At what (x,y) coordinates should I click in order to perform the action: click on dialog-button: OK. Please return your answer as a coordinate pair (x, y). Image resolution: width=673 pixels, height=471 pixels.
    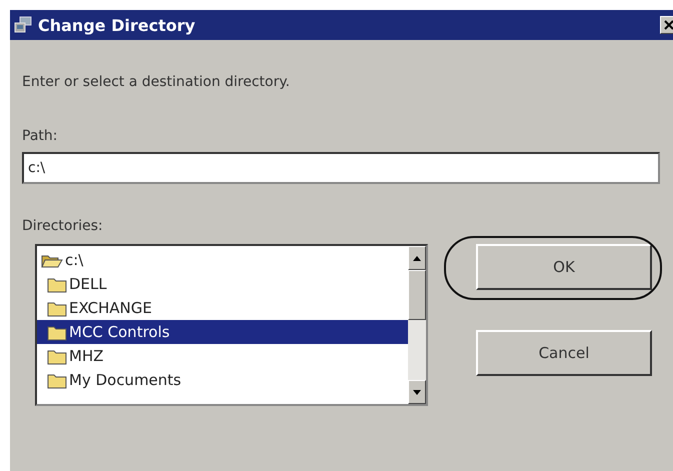
    Looking at the image, I should click on (564, 267).